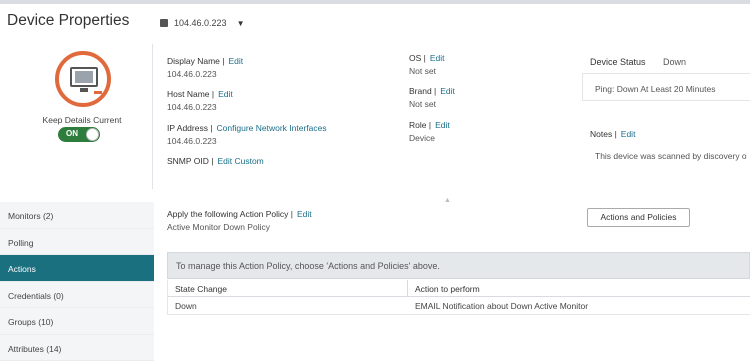 Image resolution: width=750 pixels, height=361 pixels. I want to click on action-policy-label: Apply the following Action Policy | Edit, so click(239, 214).